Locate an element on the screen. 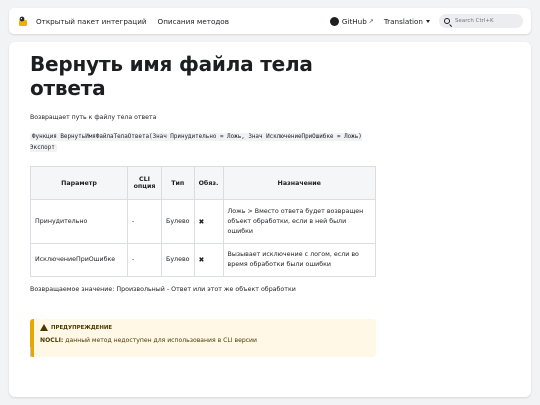  external-link-icon: ↗ is located at coordinates (371, 21).